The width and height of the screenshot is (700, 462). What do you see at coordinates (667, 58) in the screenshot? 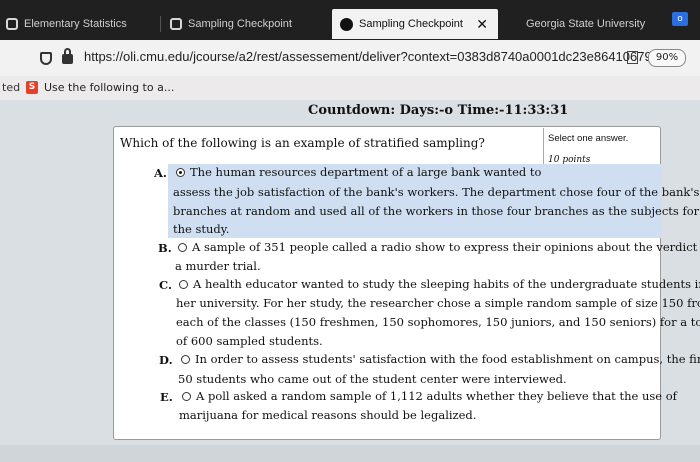
I see `zoom-level: 90%` at bounding box center [667, 58].